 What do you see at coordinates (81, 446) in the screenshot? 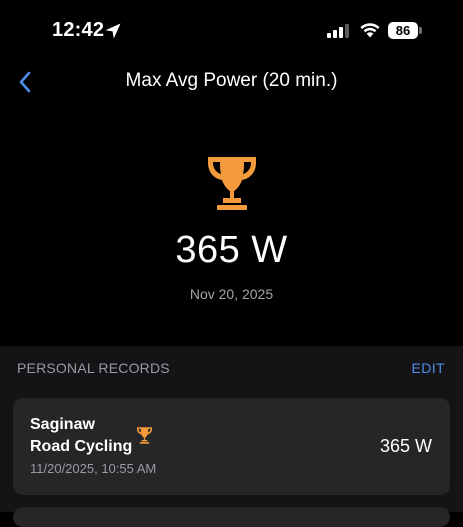
I see `activity-type: Road Cycling` at bounding box center [81, 446].